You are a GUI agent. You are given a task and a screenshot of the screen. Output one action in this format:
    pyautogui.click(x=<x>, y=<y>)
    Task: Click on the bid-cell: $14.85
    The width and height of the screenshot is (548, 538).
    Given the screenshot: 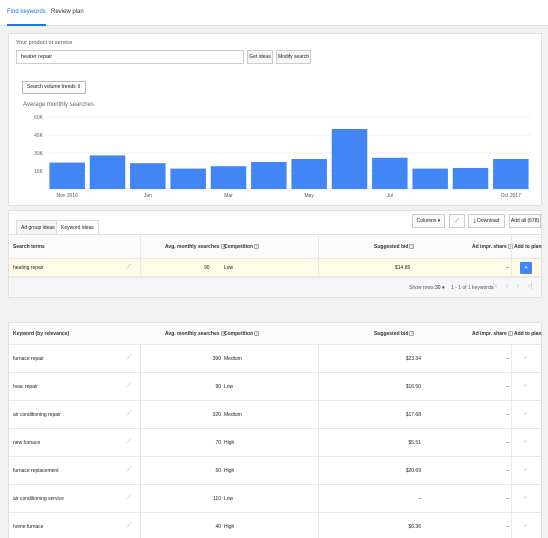 What is the action you would take?
    pyautogui.click(x=403, y=268)
    